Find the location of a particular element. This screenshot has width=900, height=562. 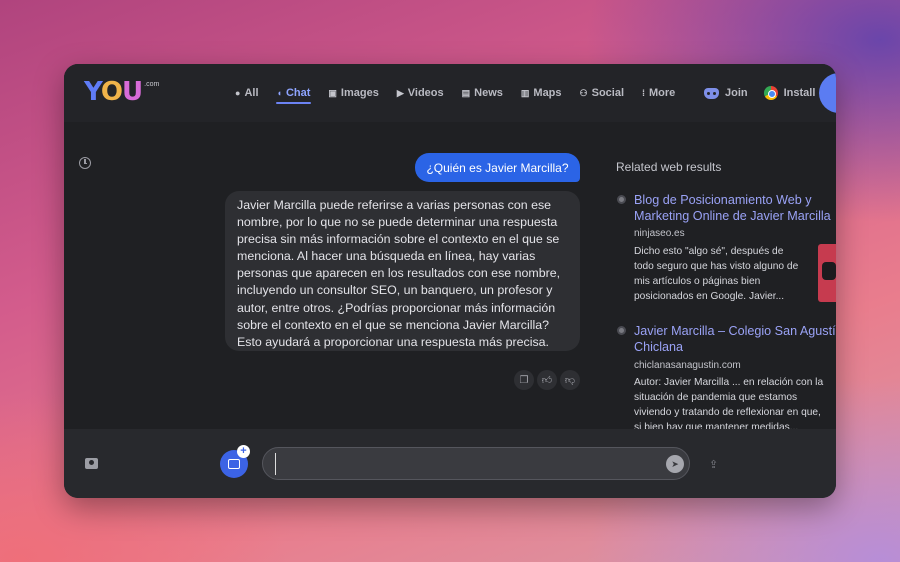

logo-letter-y: Y is located at coordinates (93, 92).